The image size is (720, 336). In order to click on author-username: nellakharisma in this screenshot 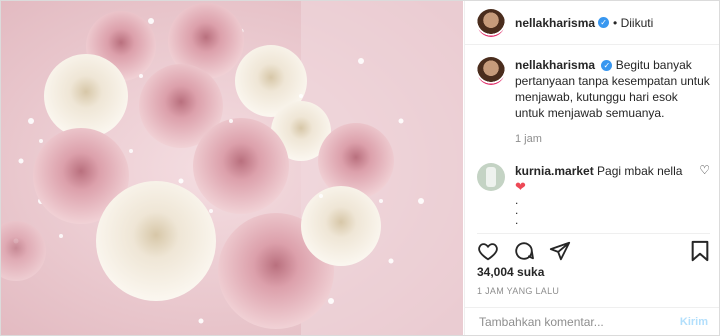, I will do `click(555, 23)`.